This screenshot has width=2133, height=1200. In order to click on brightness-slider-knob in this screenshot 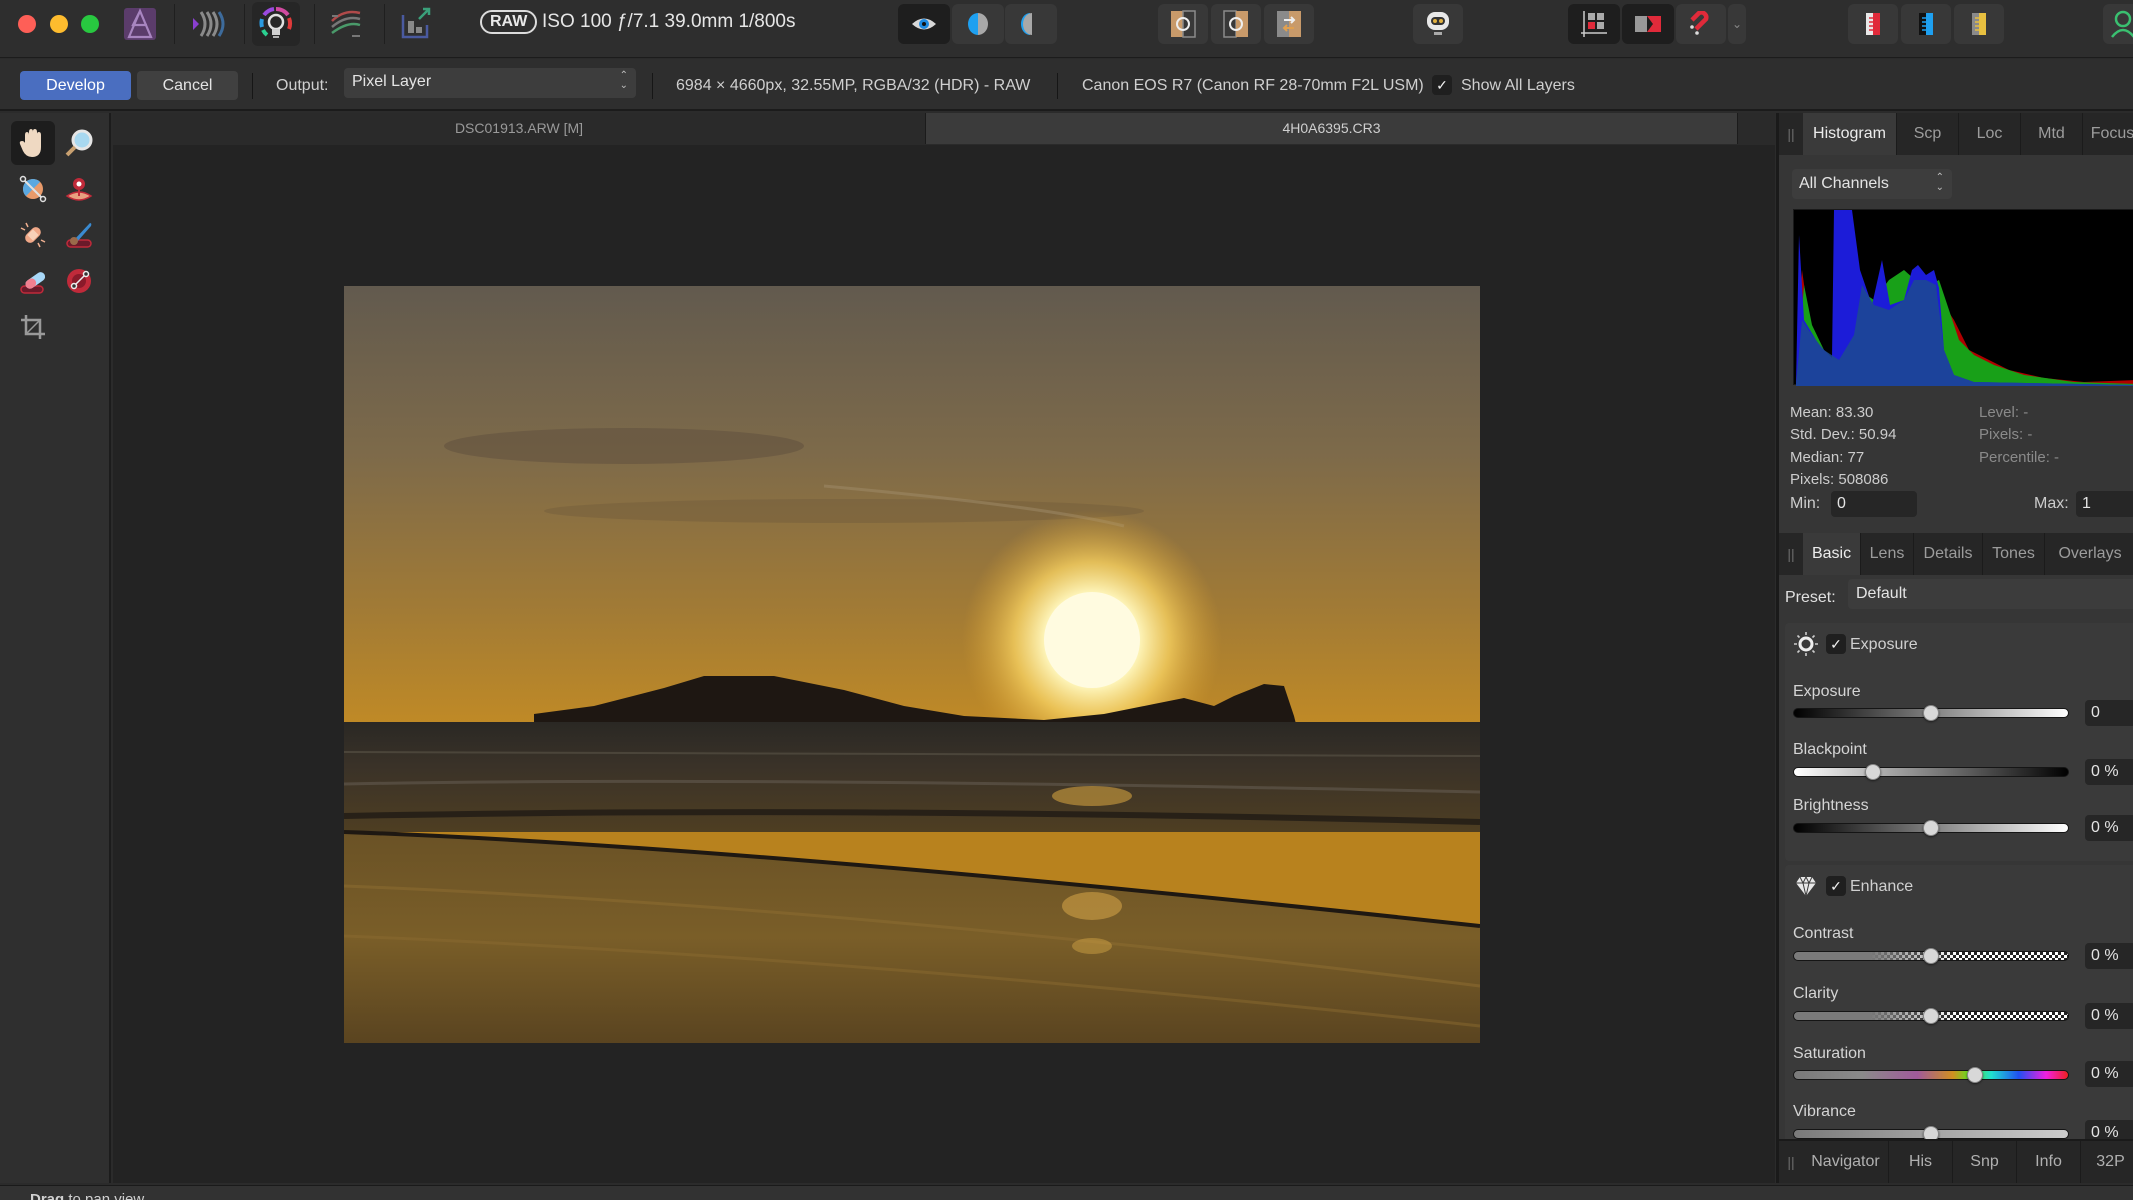, I will do `click(1931, 828)`.